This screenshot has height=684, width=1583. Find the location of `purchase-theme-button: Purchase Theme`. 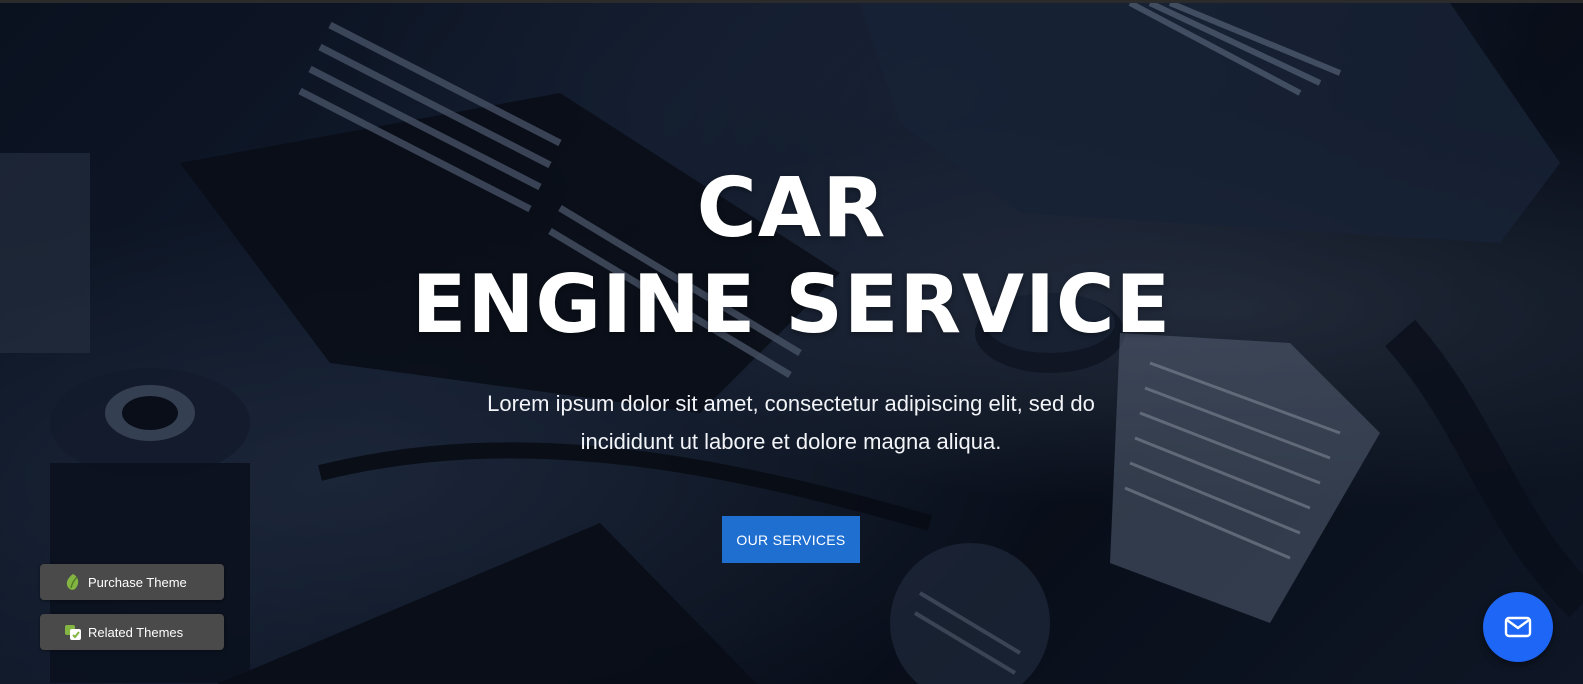

purchase-theme-button: Purchase Theme is located at coordinates (132, 582).